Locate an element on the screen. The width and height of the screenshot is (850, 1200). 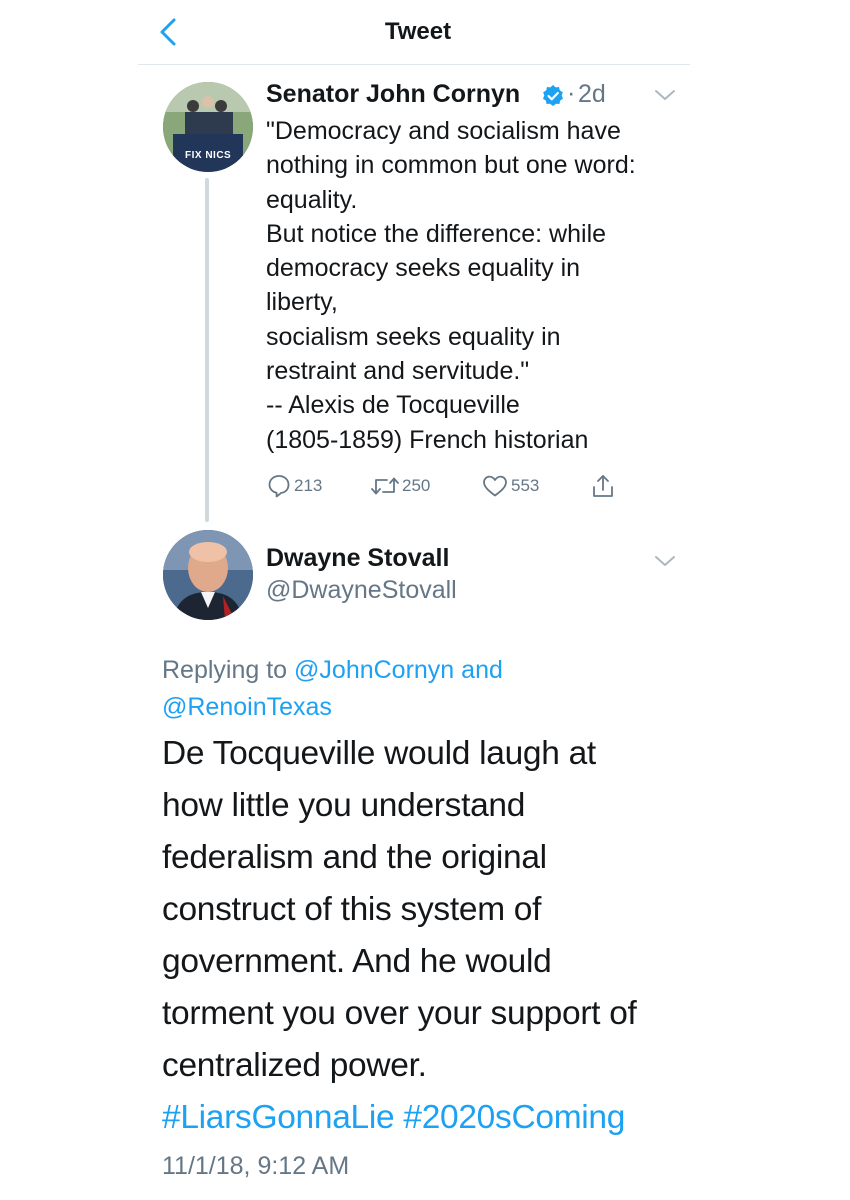
replying-prefix: Replying to is located at coordinates (225, 670).